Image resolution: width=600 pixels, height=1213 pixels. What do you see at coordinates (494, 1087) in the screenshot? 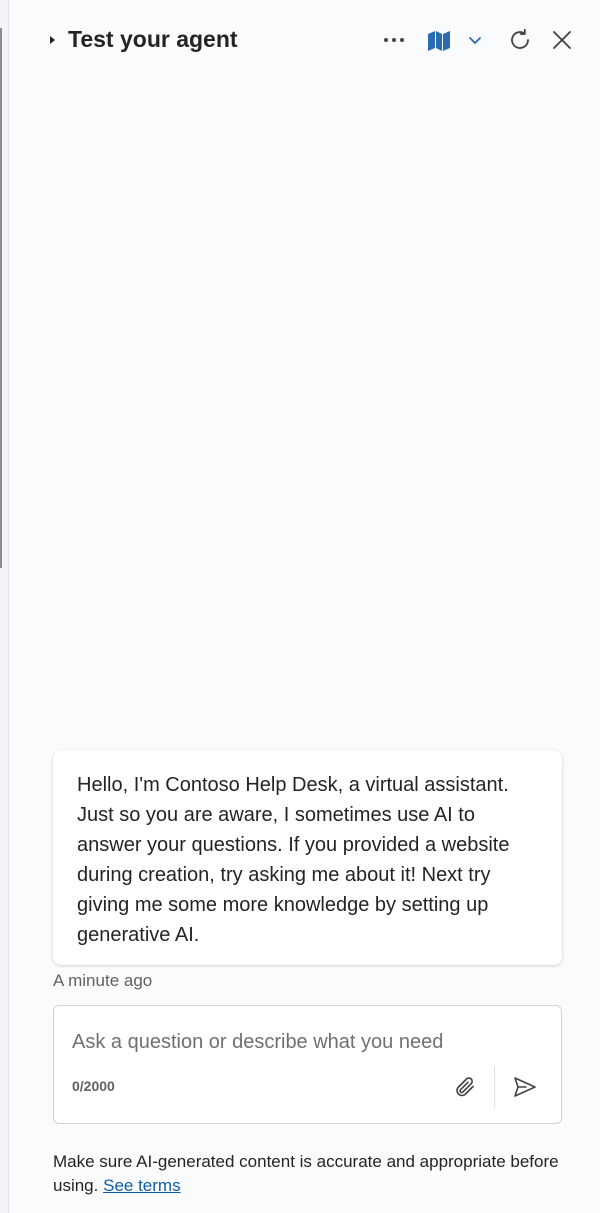
I see `composer-divider` at bounding box center [494, 1087].